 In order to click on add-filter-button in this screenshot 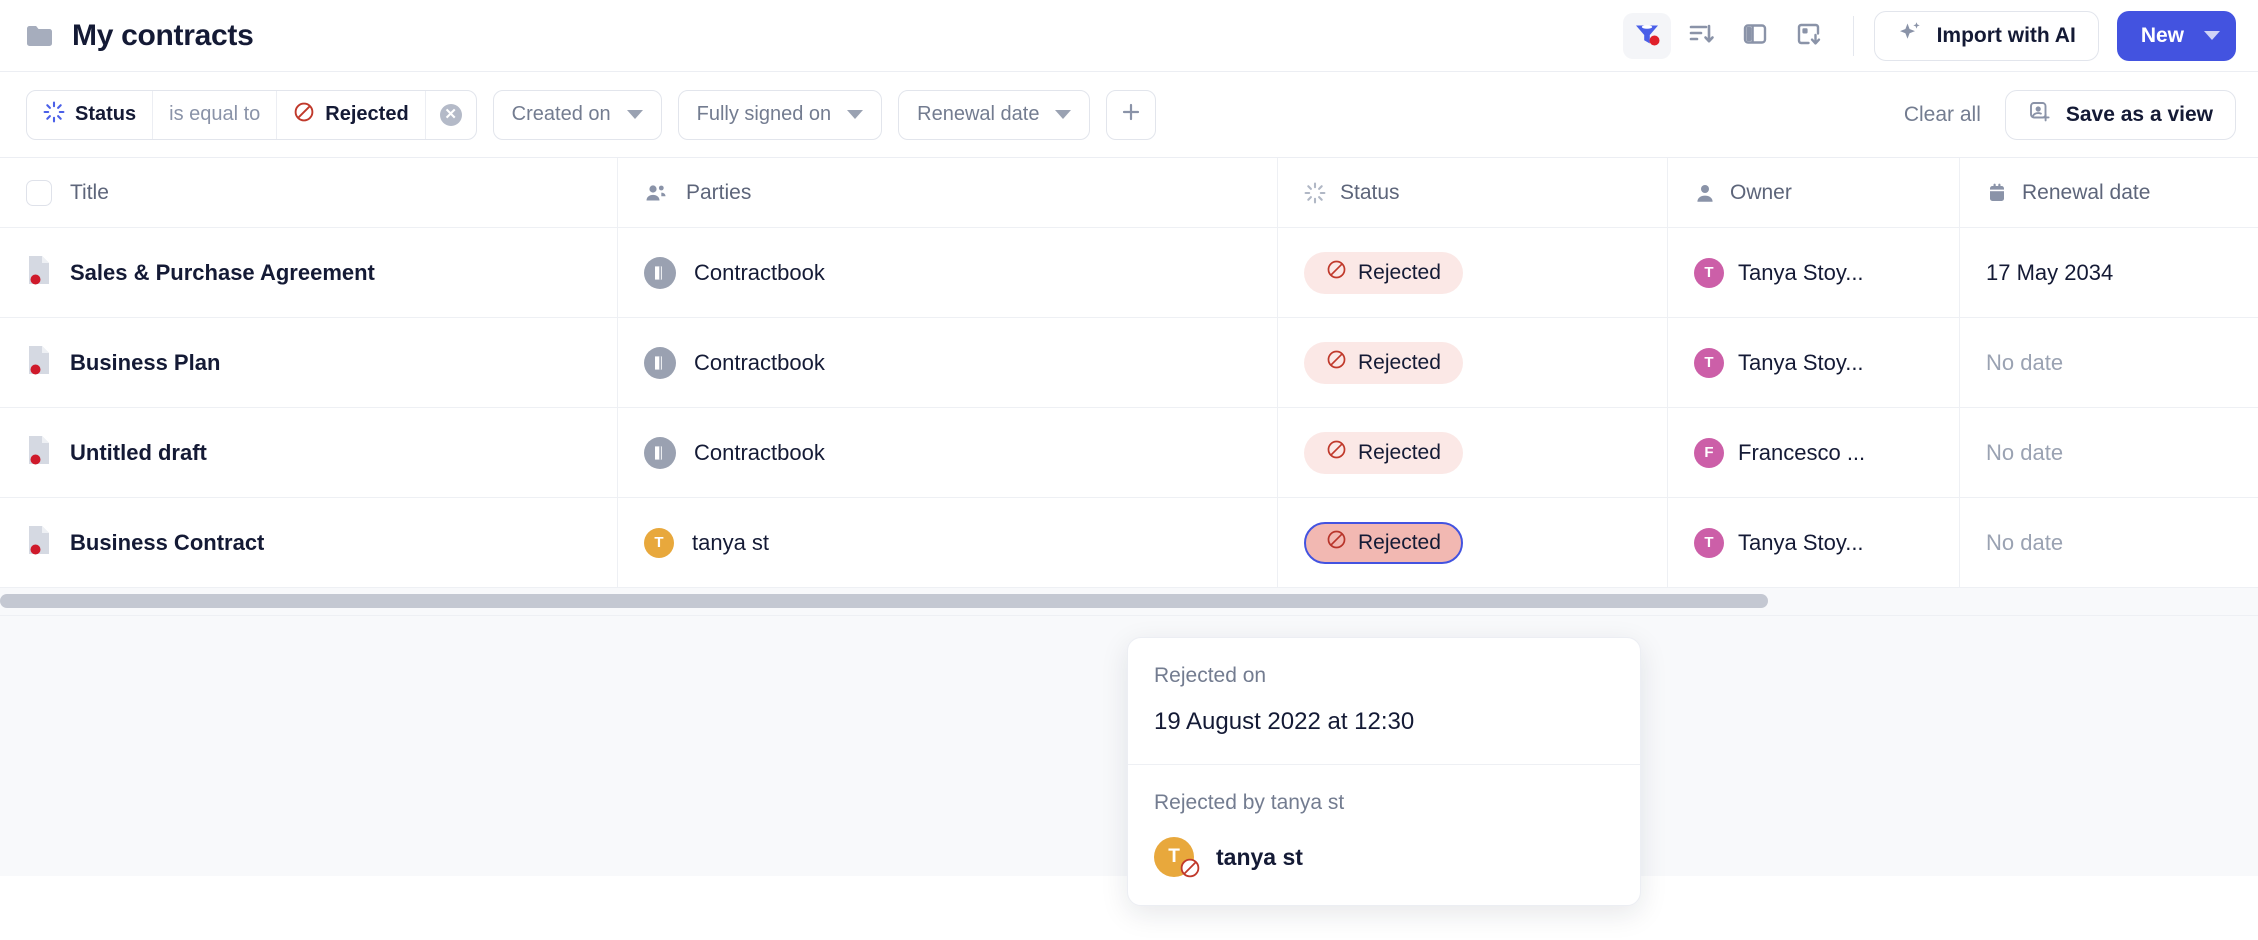, I will do `click(1131, 114)`.